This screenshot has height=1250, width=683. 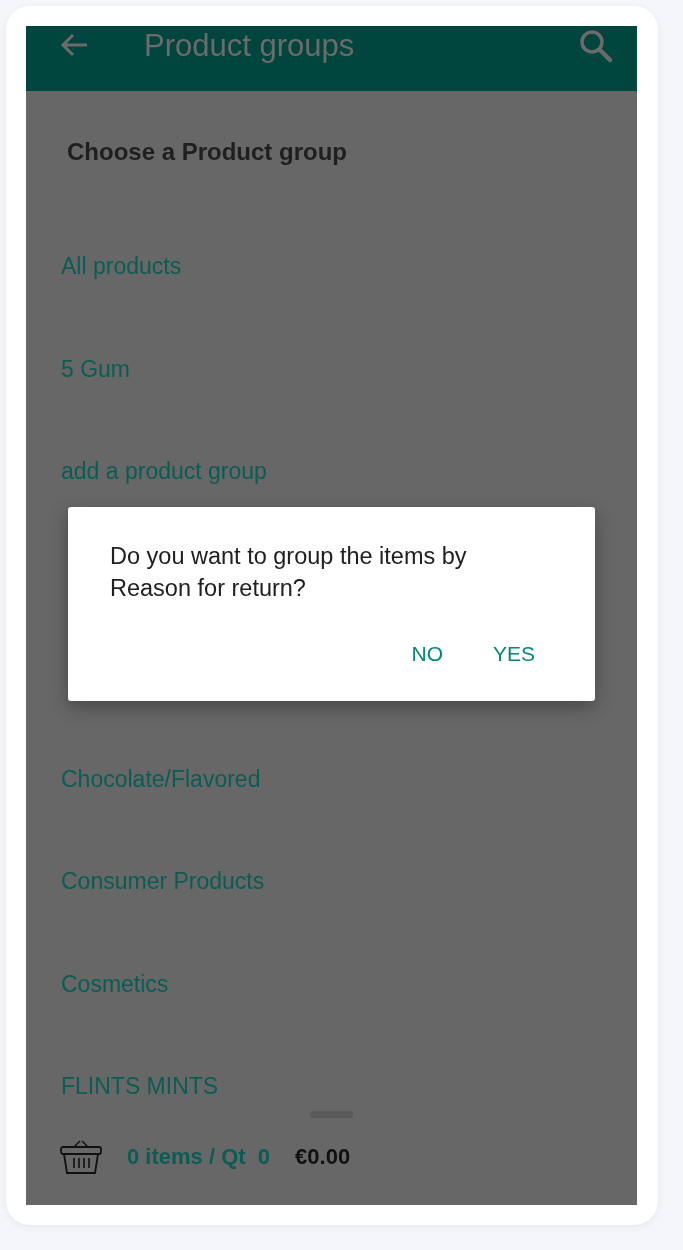 I want to click on search-icon, so click(x=596, y=46).